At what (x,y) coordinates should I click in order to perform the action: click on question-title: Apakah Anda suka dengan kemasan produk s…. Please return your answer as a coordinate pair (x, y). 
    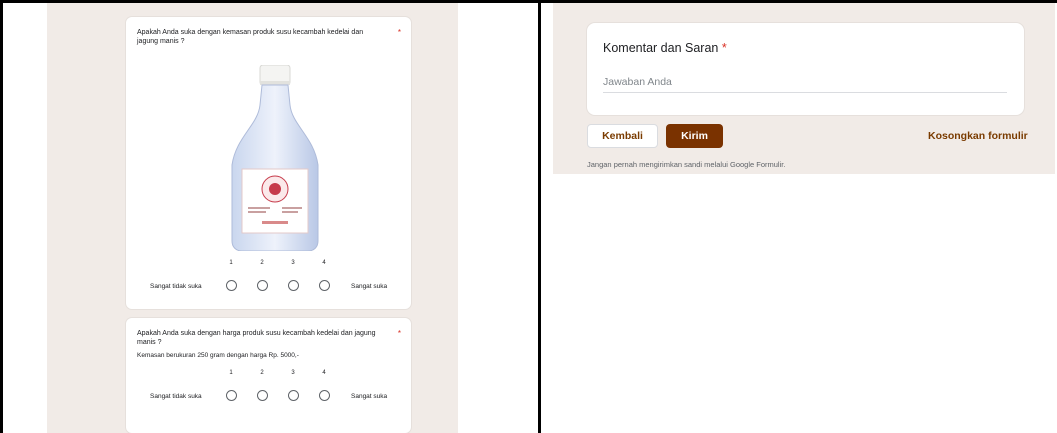
    Looking at the image, I should click on (250, 37).